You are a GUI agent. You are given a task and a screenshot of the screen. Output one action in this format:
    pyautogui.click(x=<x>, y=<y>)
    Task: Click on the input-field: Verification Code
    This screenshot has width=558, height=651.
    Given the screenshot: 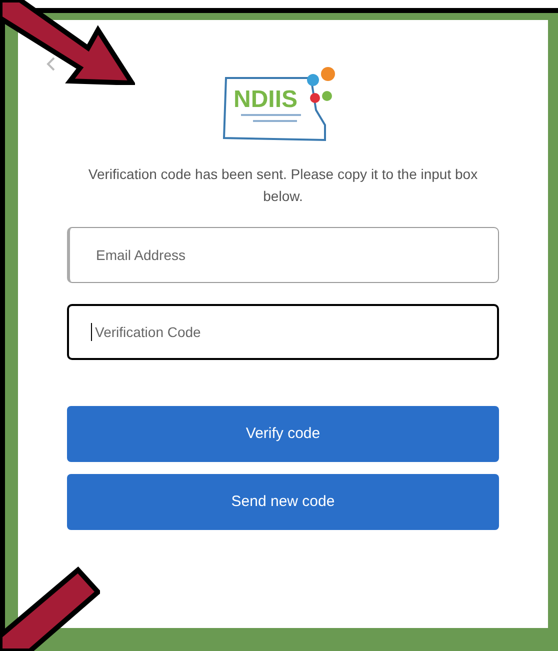 What is the action you would take?
    pyautogui.click(x=283, y=332)
    